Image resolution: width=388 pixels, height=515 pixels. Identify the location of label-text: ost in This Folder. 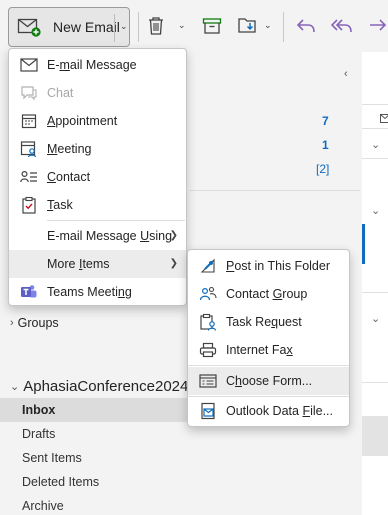
(282, 266).